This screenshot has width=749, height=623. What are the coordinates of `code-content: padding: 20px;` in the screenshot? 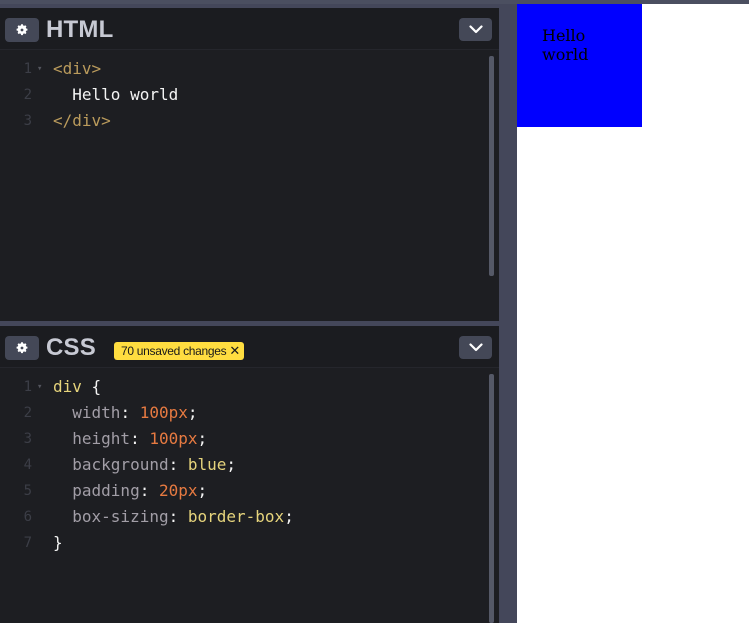 It's located at (130, 491).